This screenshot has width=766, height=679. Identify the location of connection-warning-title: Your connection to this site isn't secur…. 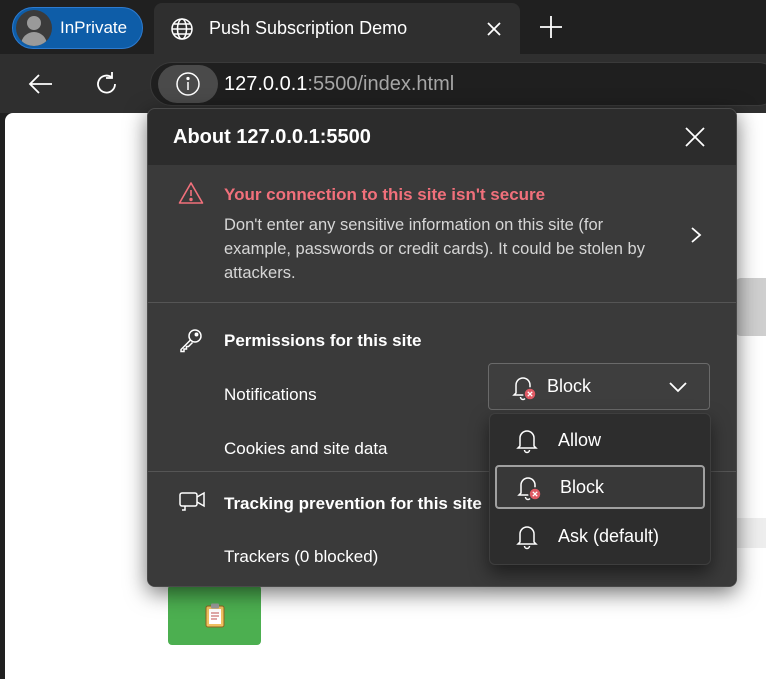
(384, 195).